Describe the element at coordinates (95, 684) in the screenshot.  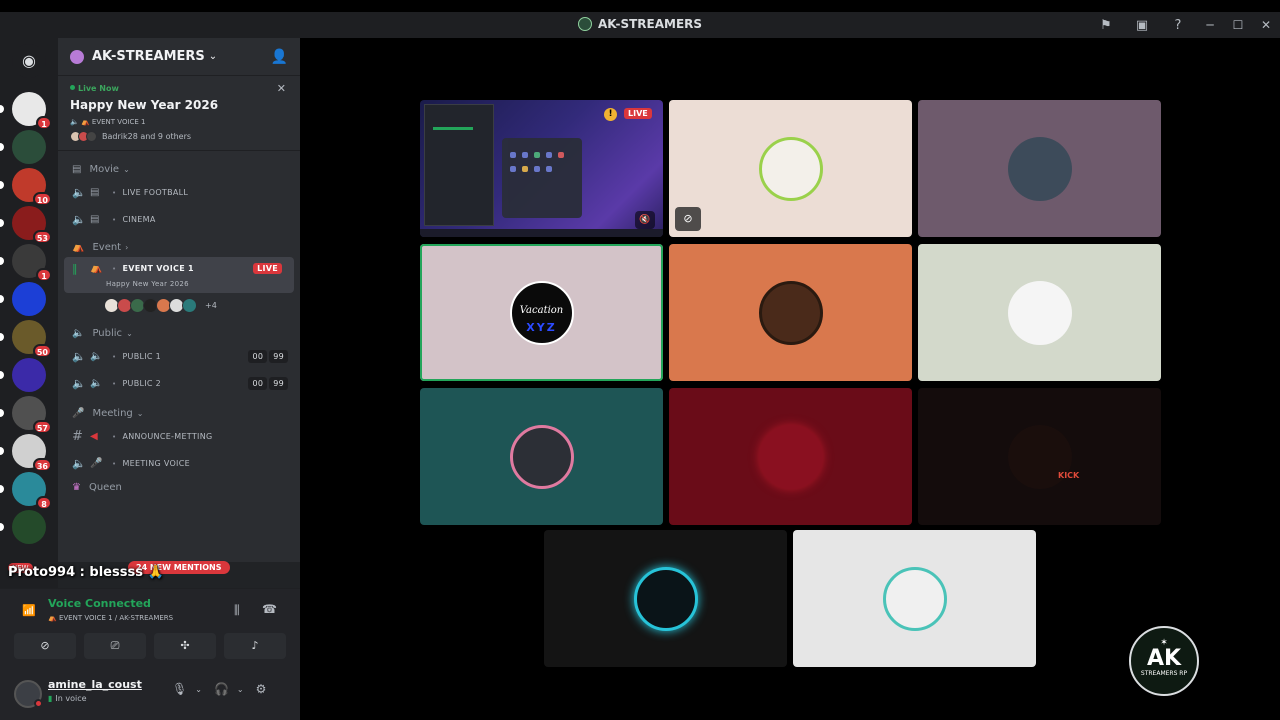
I see `username: amine_la_coust` at that location.